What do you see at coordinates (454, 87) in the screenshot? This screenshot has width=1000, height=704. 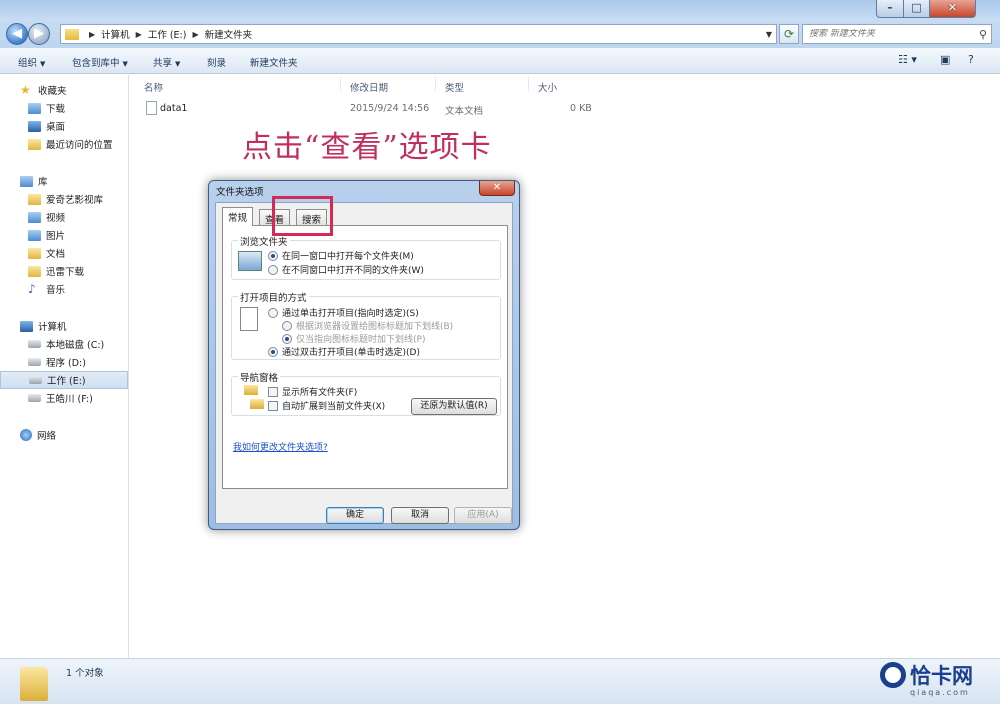 I see `column-header-type: 类型` at bounding box center [454, 87].